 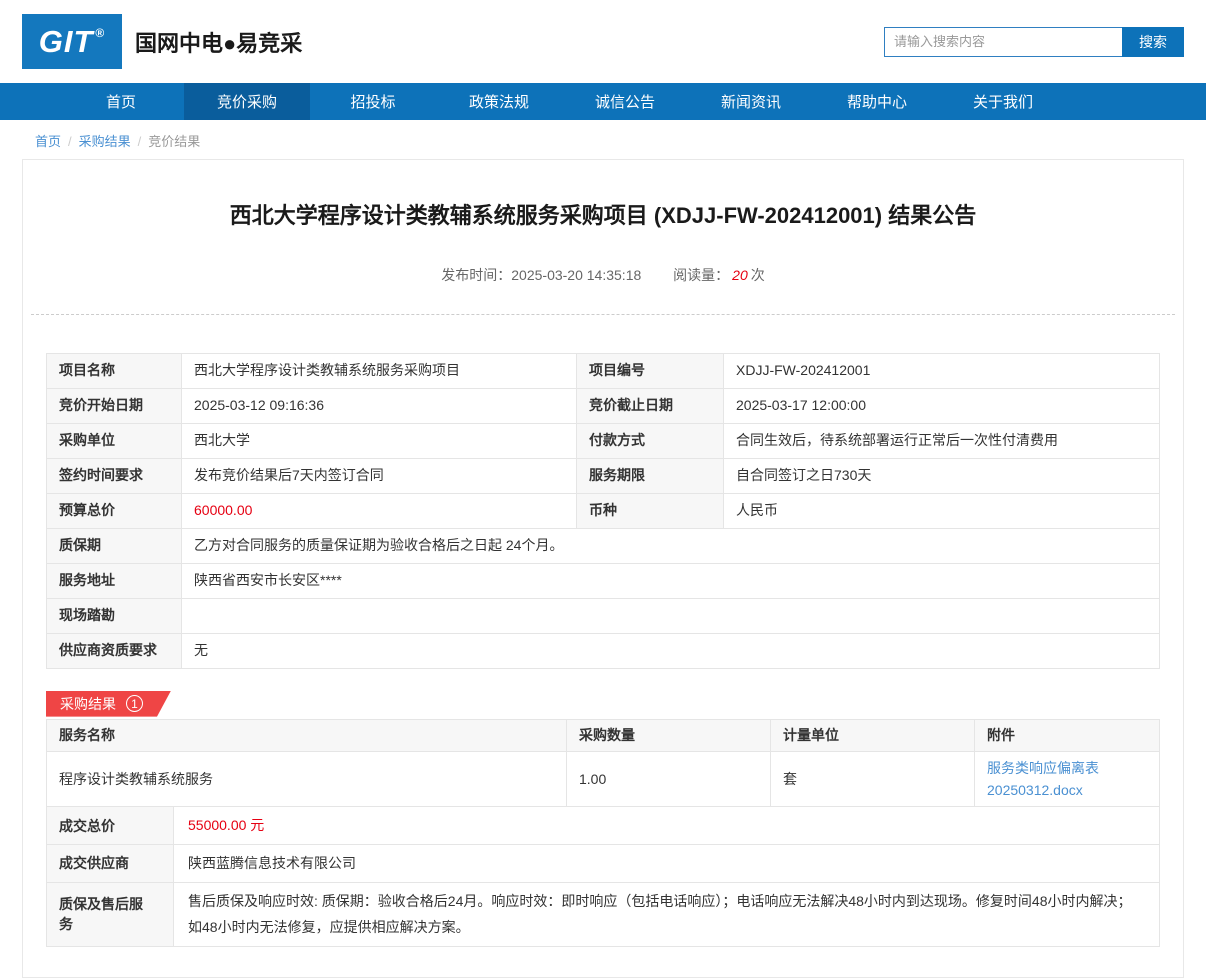 What do you see at coordinates (114, 580) in the screenshot?
I see `info-label: 服务地址` at bounding box center [114, 580].